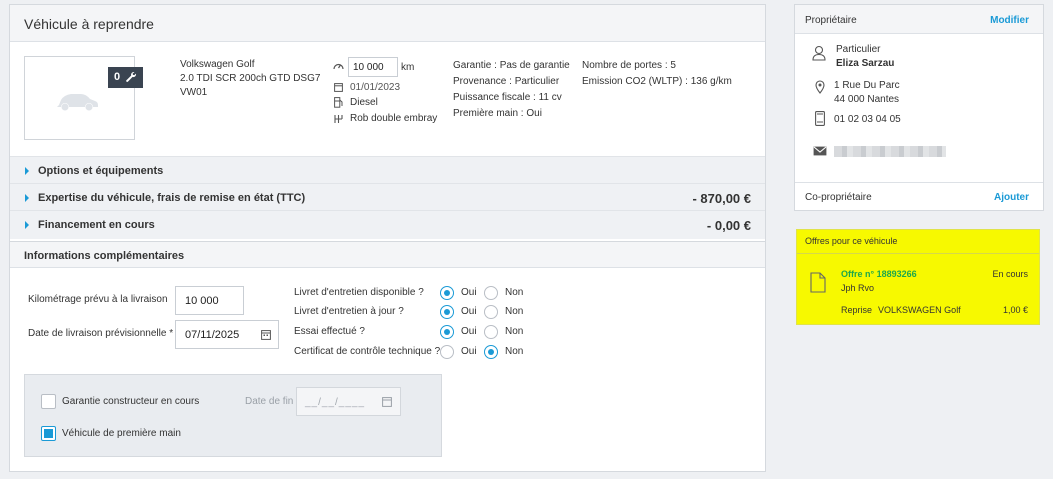 The width and height of the screenshot is (1053, 479). I want to click on delivery-date-label: Date de livraison prévisionnelle *, so click(100, 333).